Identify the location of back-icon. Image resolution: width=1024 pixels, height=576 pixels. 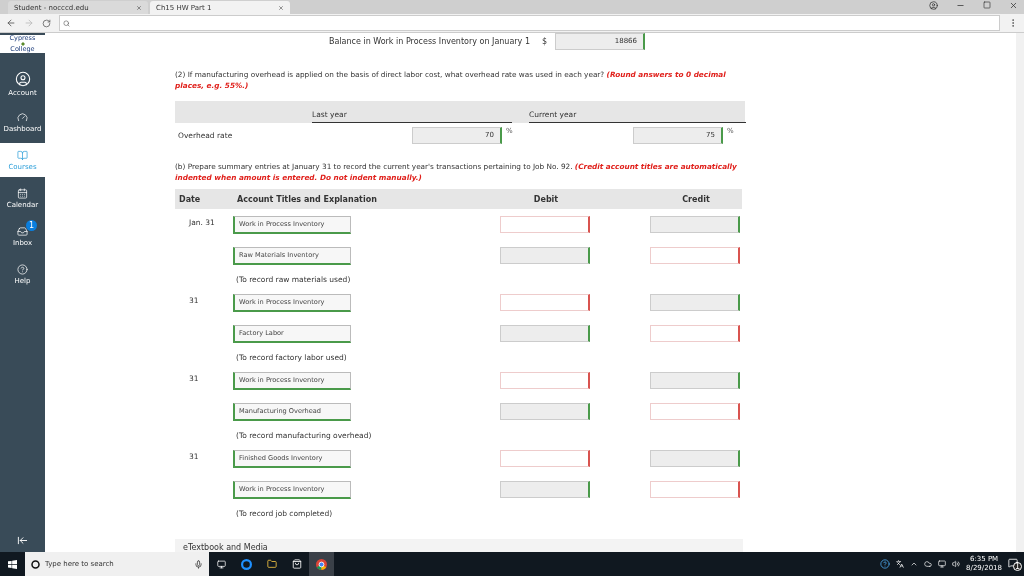
(11, 23).